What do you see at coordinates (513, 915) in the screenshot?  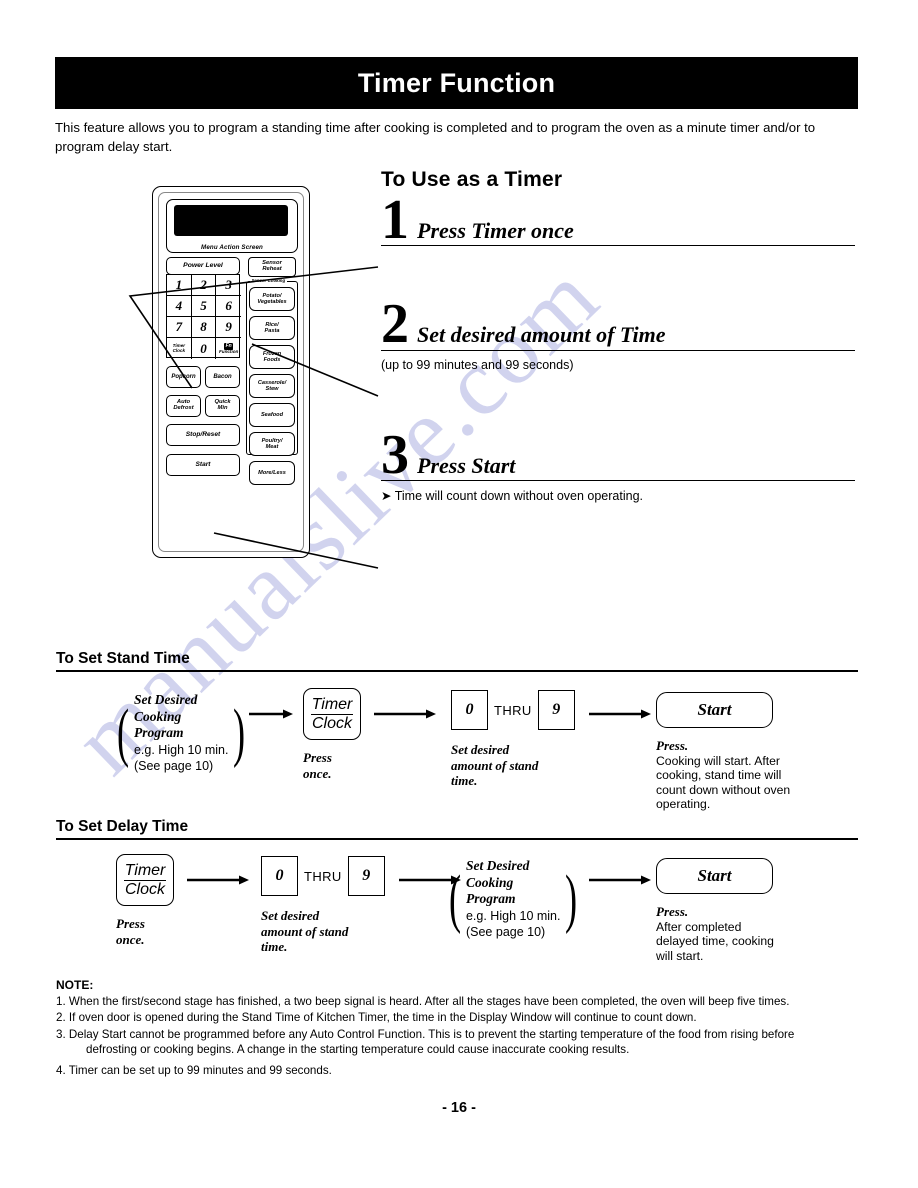 I see `delay-program-line4: e.g. High 10 min.` at bounding box center [513, 915].